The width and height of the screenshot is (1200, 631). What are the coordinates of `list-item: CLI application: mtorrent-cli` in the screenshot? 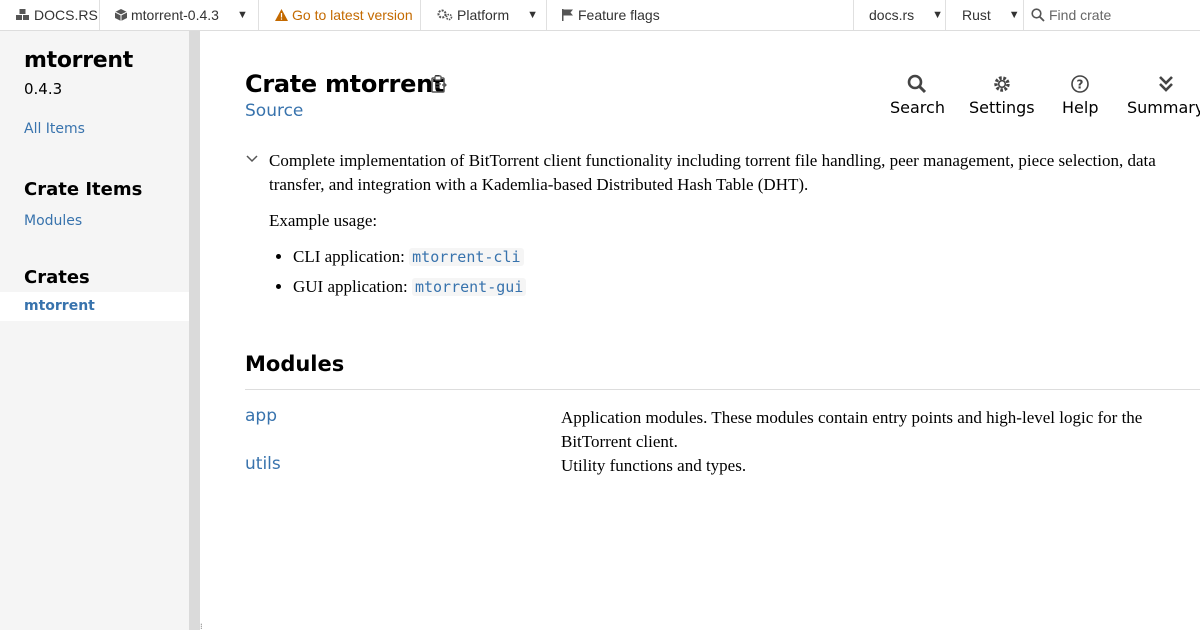 It's located at (741, 257).